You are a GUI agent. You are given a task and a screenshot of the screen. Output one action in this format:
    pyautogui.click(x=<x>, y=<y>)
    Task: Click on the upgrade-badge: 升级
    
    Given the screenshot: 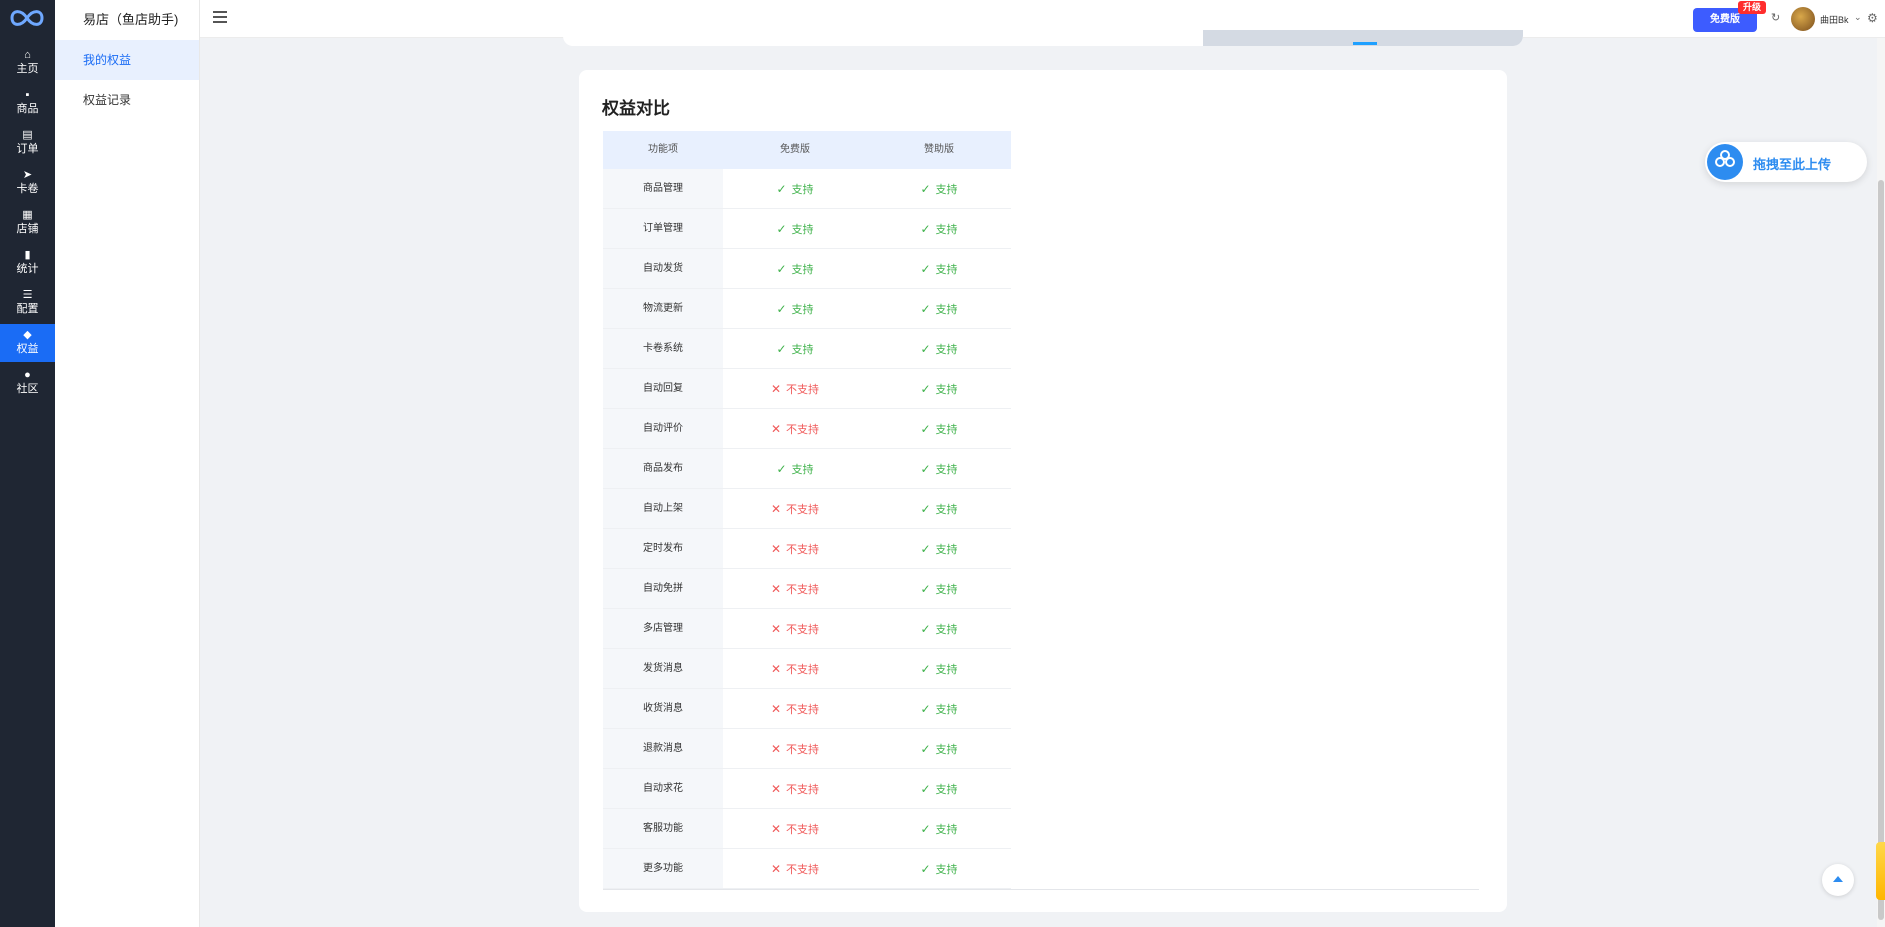 What is the action you would take?
    pyautogui.click(x=1752, y=7)
    